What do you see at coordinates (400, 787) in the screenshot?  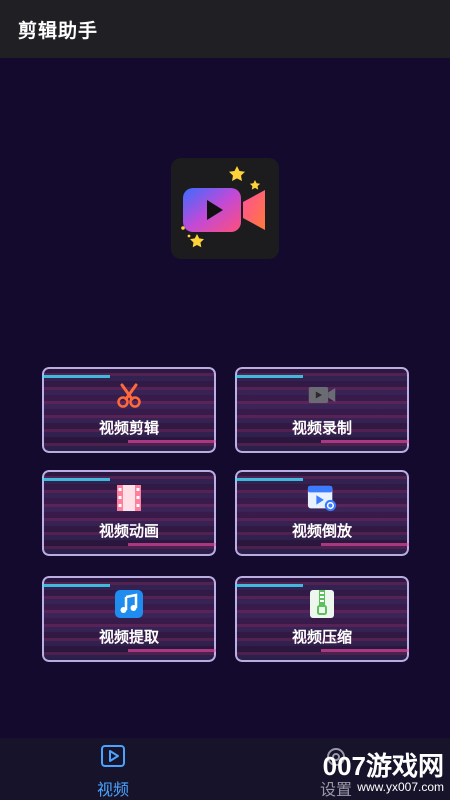 I see `watermark-url: www.yx007.com` at bounding box center [400, 787].